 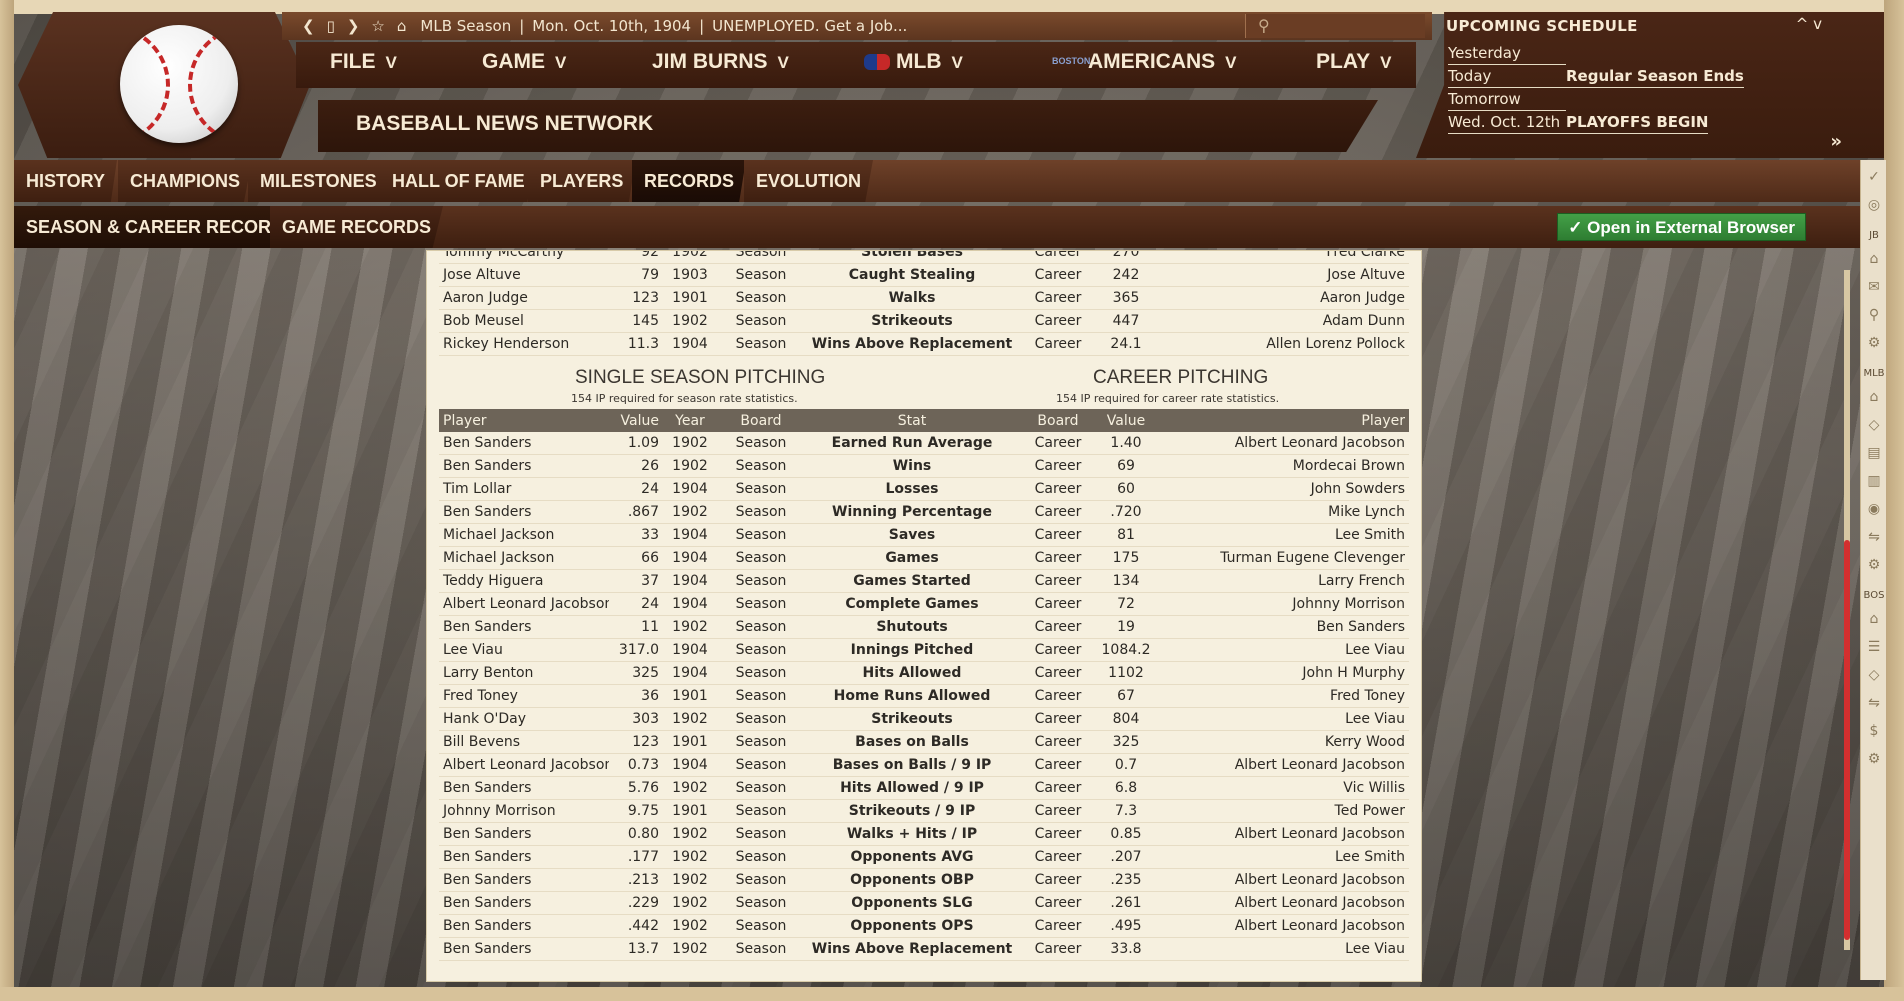 I want to click on career-player: Ted Power, so click(x=1284, y=811).